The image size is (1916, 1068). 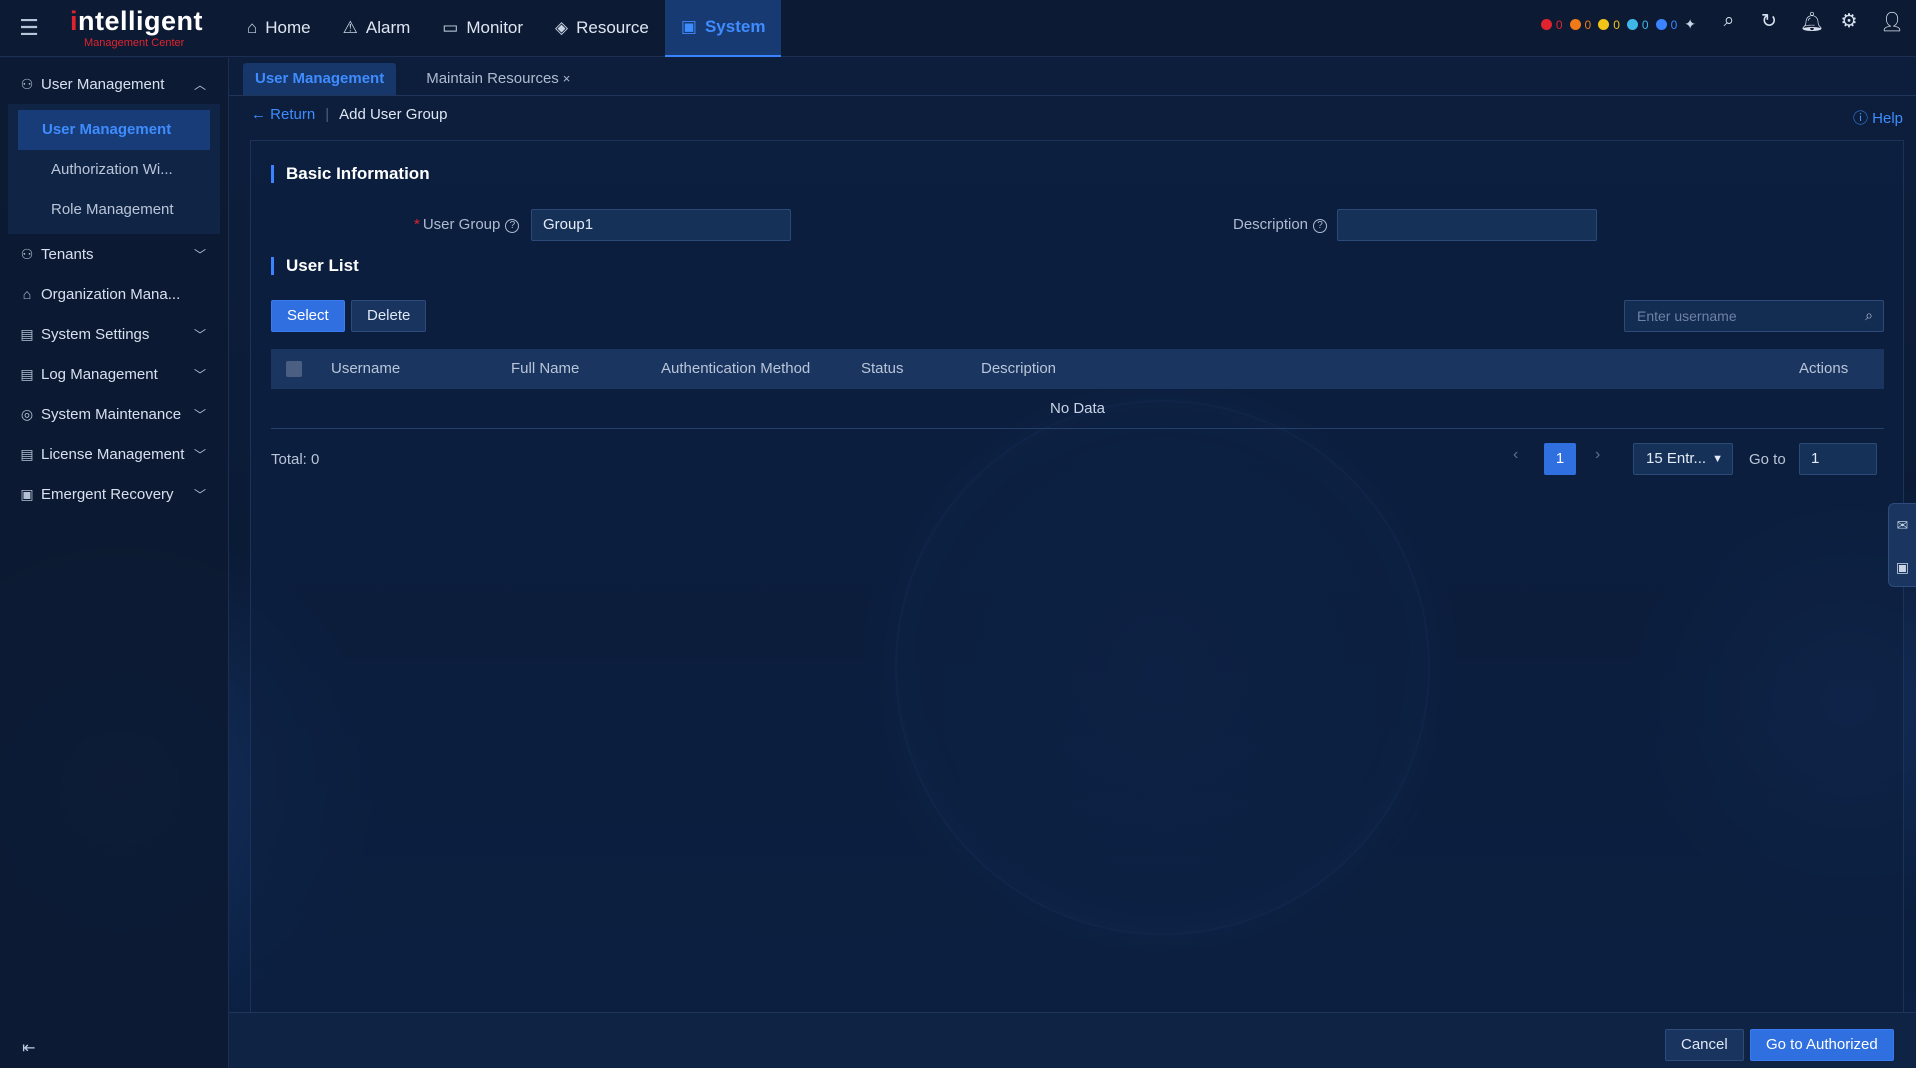 What do you see at coordinates (199, 84) in the screenshot?
I see `chevron-up-icon: ︿` at bounding box center [199, 84].